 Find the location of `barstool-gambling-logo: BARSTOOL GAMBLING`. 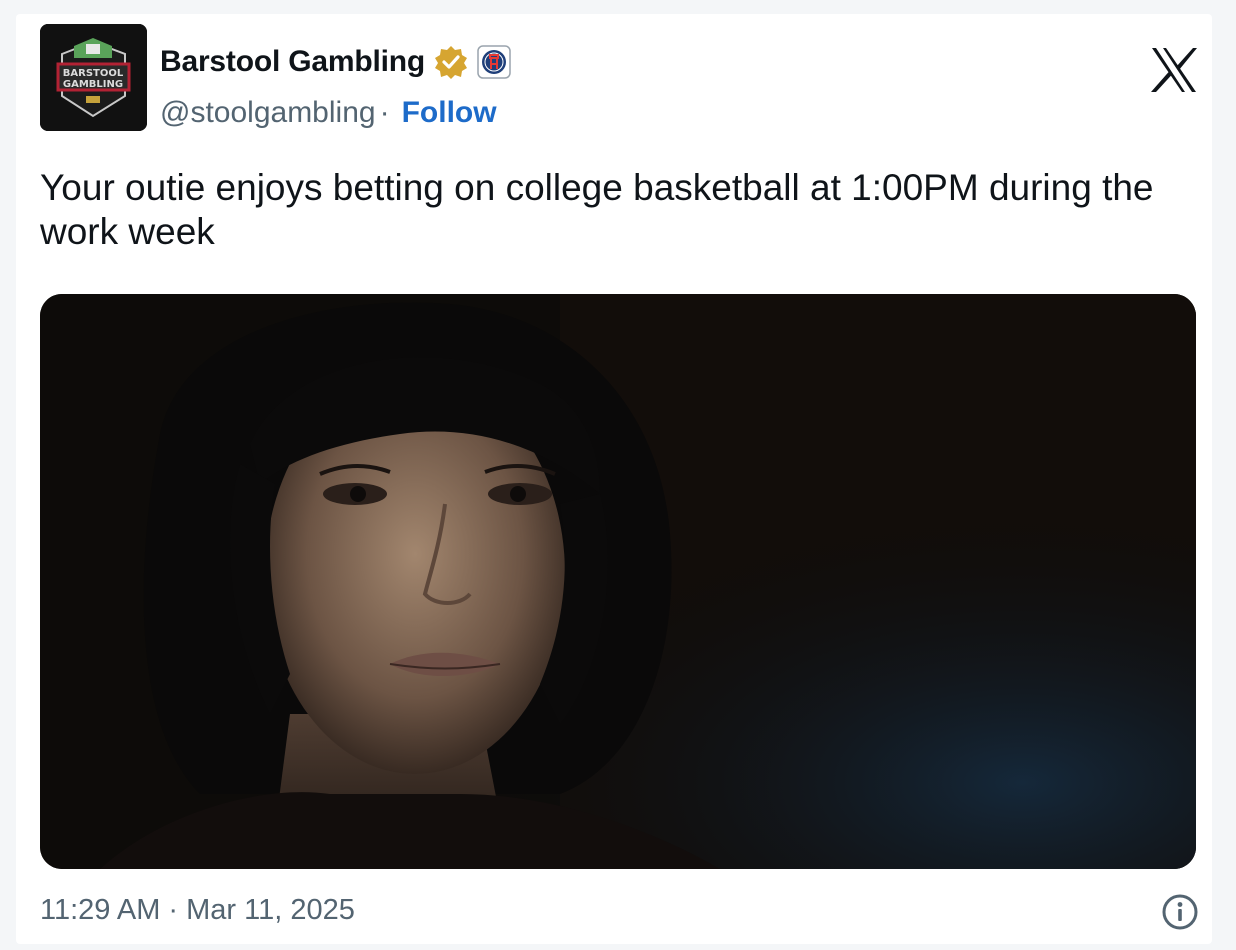

barstool-gambling-logo: BARSTOOL GAMBLING is located at coordinates (93, 77).